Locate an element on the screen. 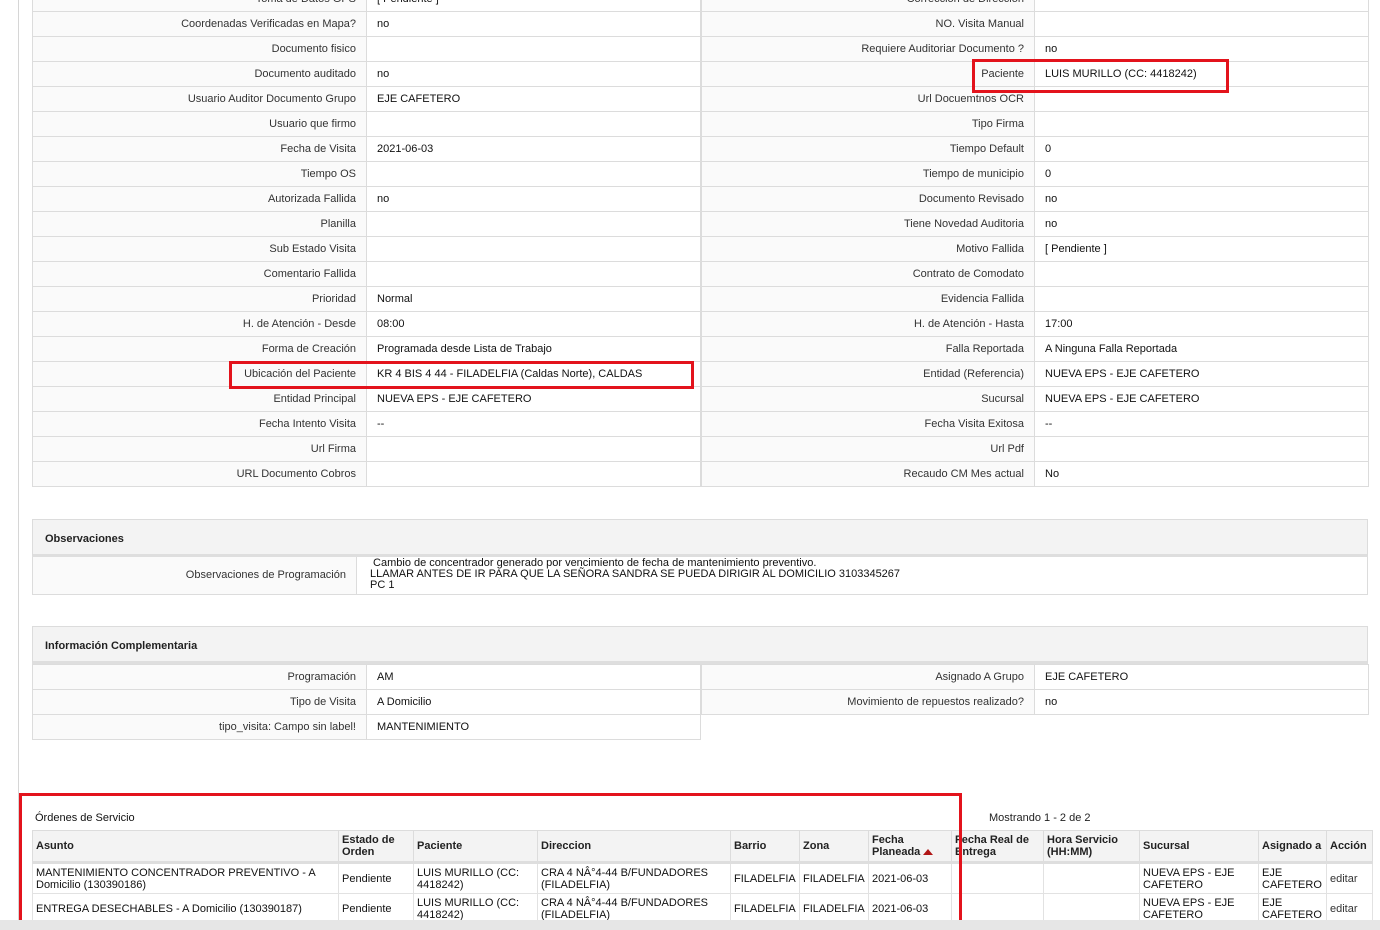  field-label: Usuario que firmo is located at coordinates (199, 124).